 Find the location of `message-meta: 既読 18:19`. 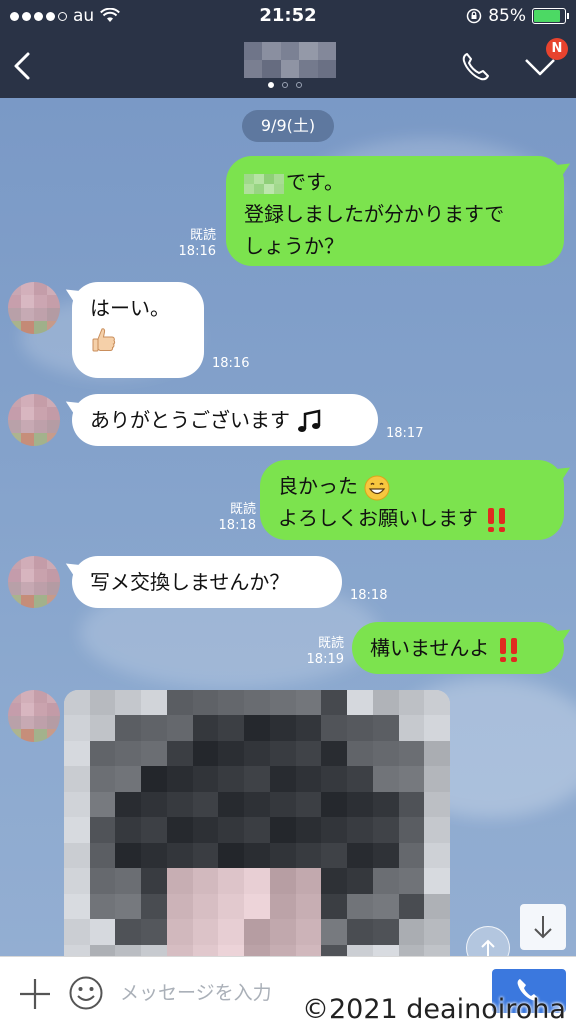

message-meta: 既読 18:19 is located at coordinates (322, 652).